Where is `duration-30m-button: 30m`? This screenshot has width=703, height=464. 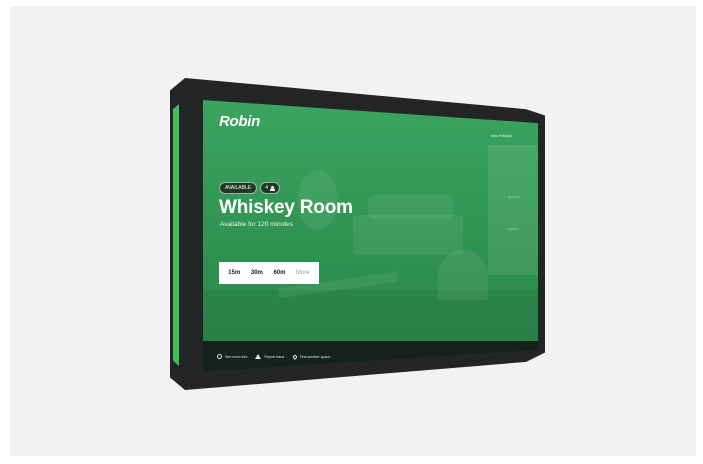
duration-30m-button: 30m is located at coordinates (257, 273).